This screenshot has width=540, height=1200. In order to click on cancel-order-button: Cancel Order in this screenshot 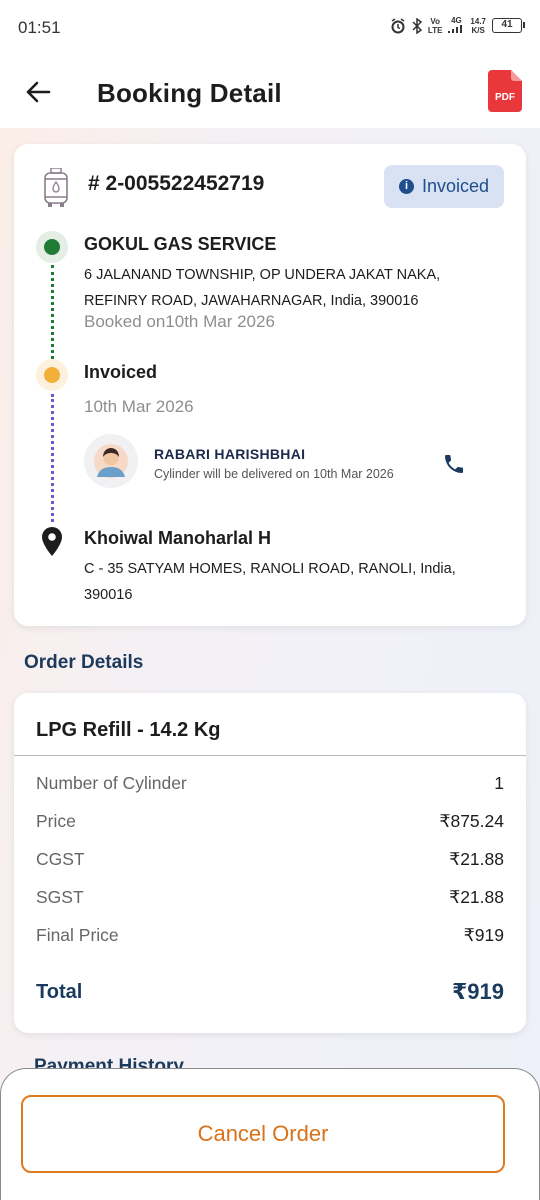, I will do `click(263, 1134)`.